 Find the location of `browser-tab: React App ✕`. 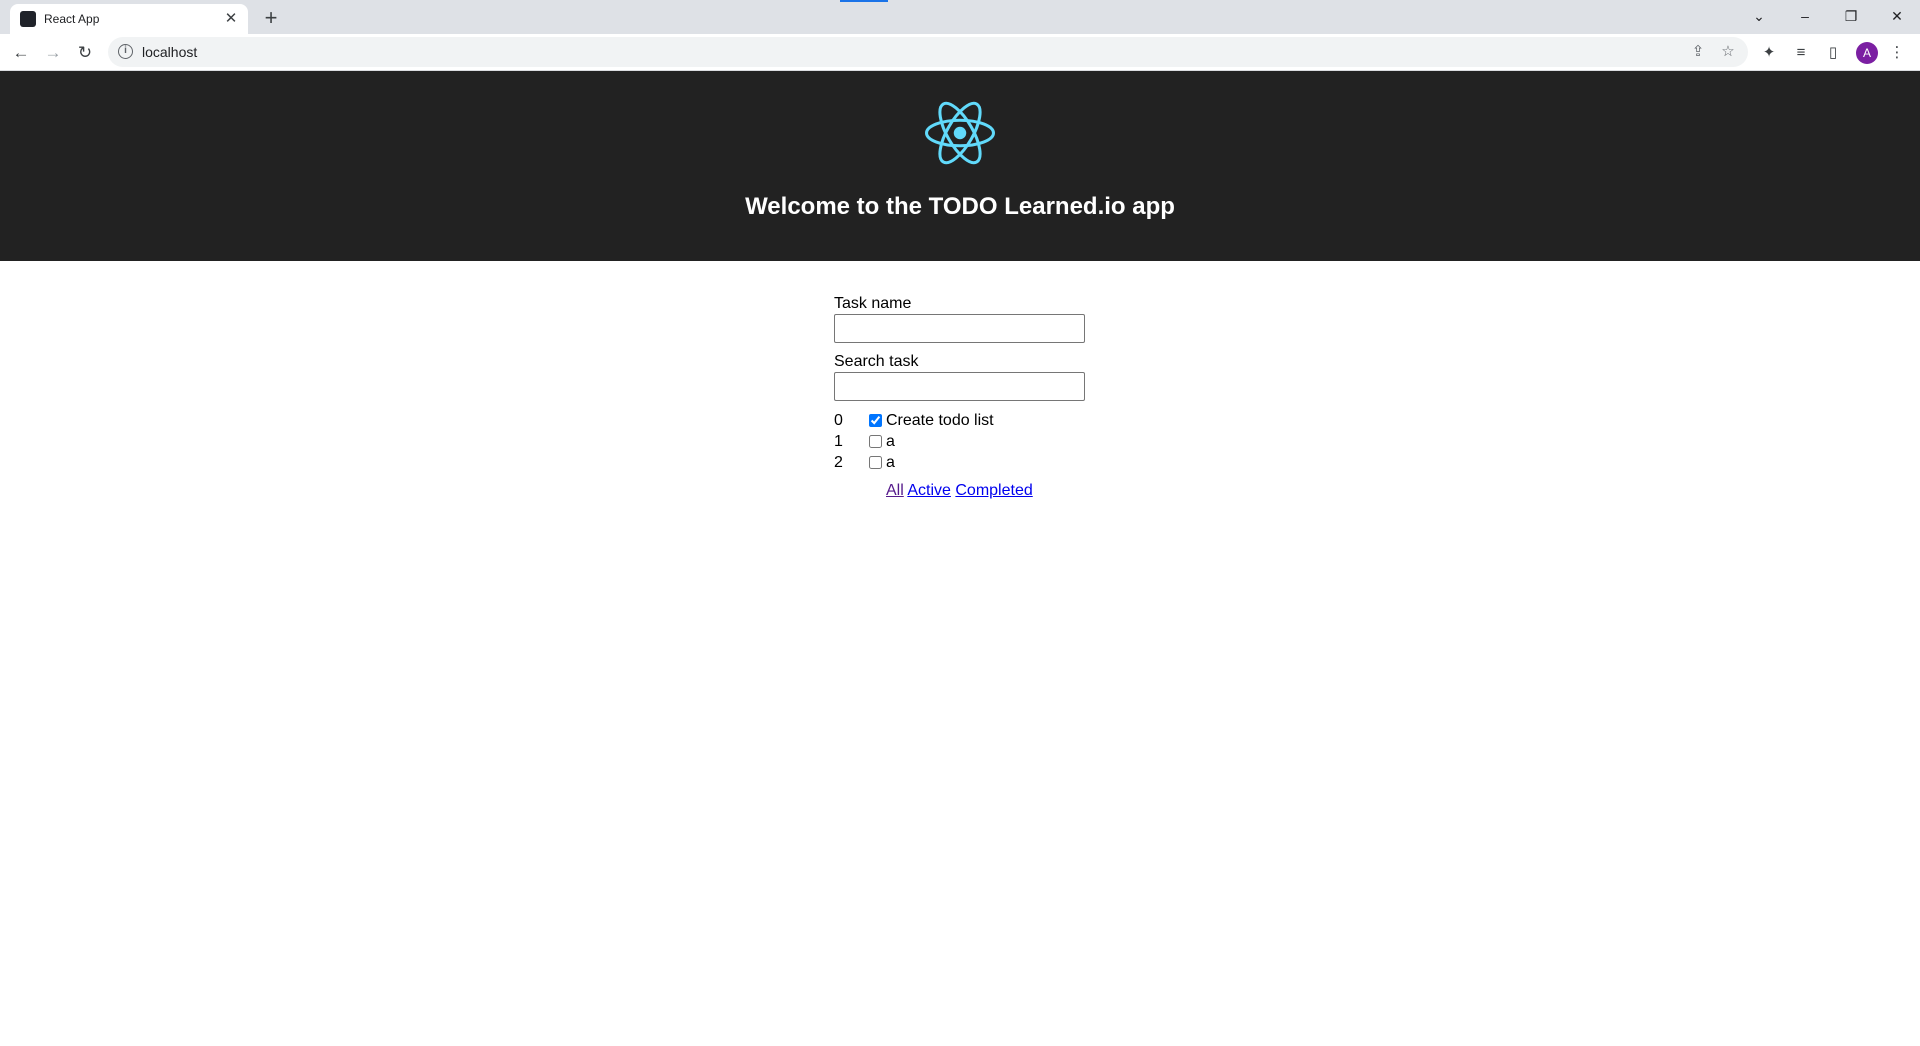

browser-tab: React App ✕ is located at coordinates (129, 19).